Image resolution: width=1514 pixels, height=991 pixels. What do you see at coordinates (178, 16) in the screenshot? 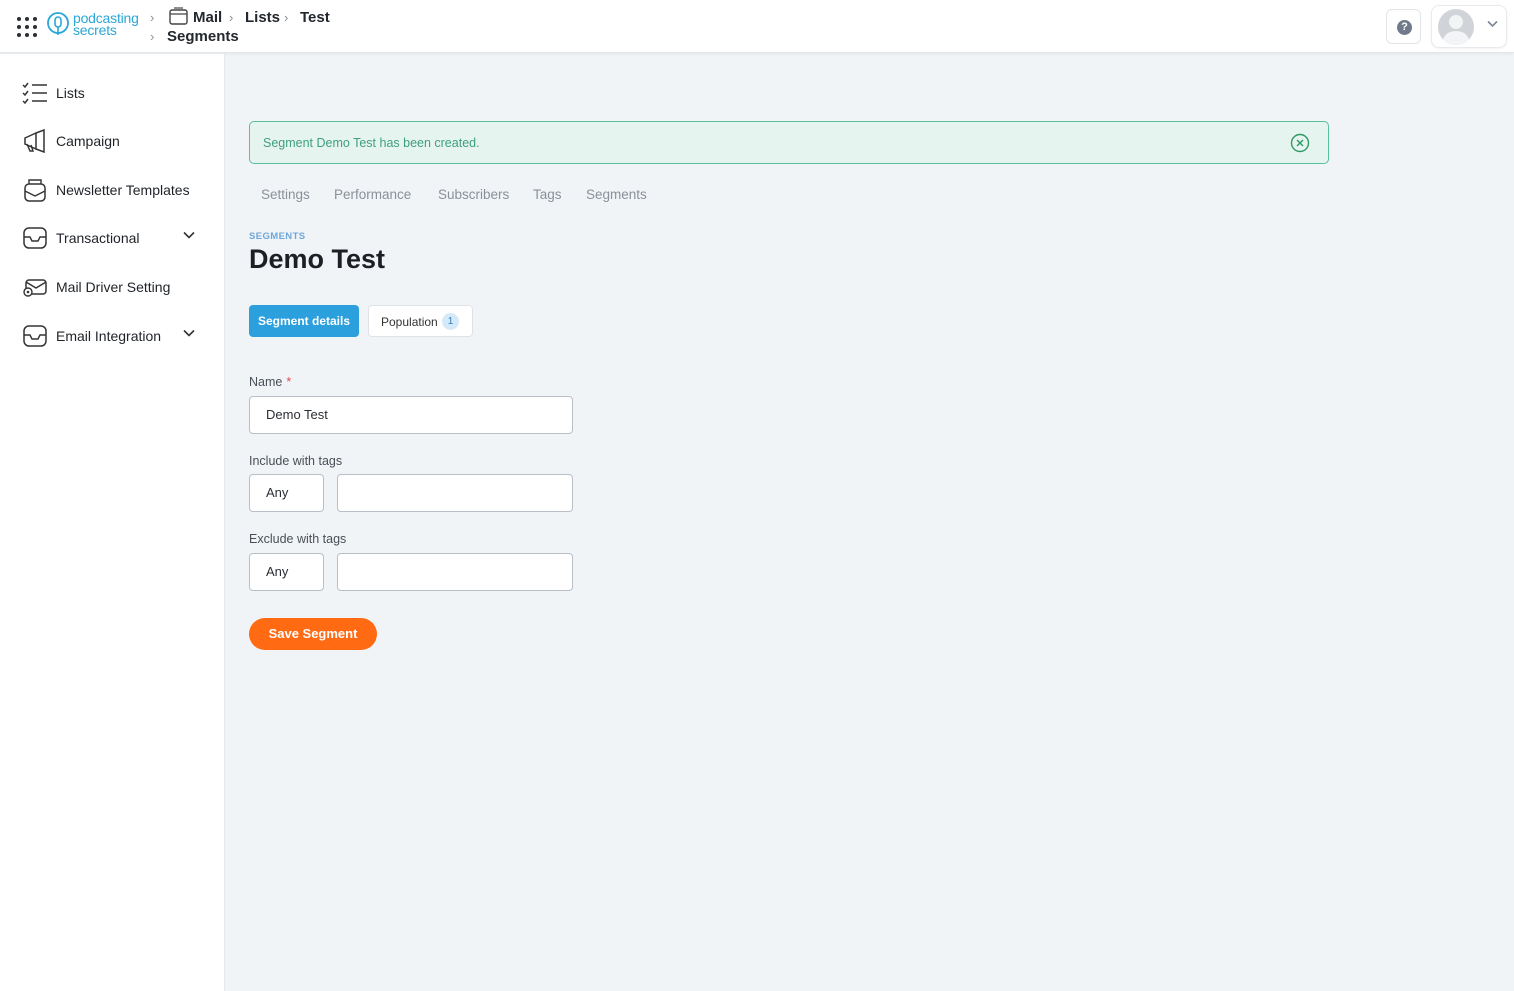
I see `mail-app-icon` at bounding box center [178, 16].